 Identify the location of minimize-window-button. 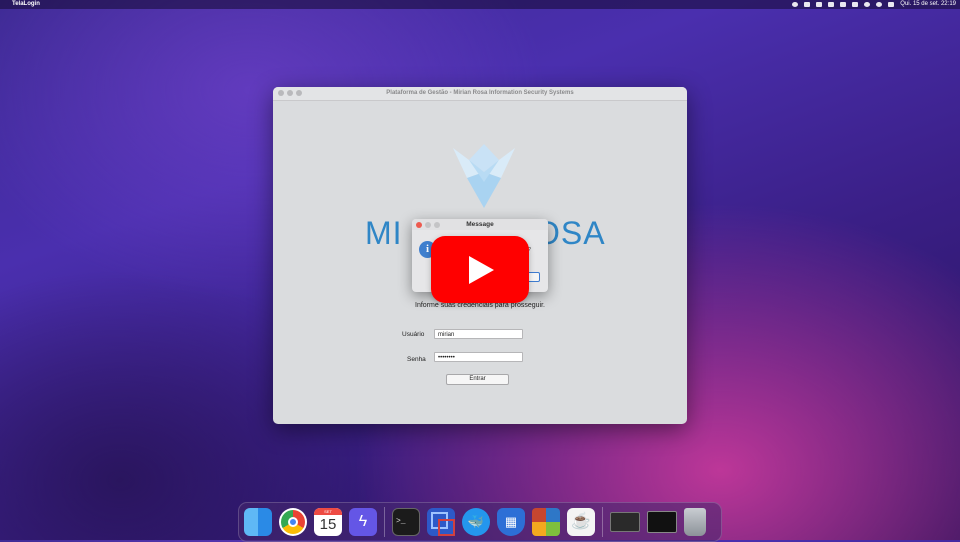
(290, 93).